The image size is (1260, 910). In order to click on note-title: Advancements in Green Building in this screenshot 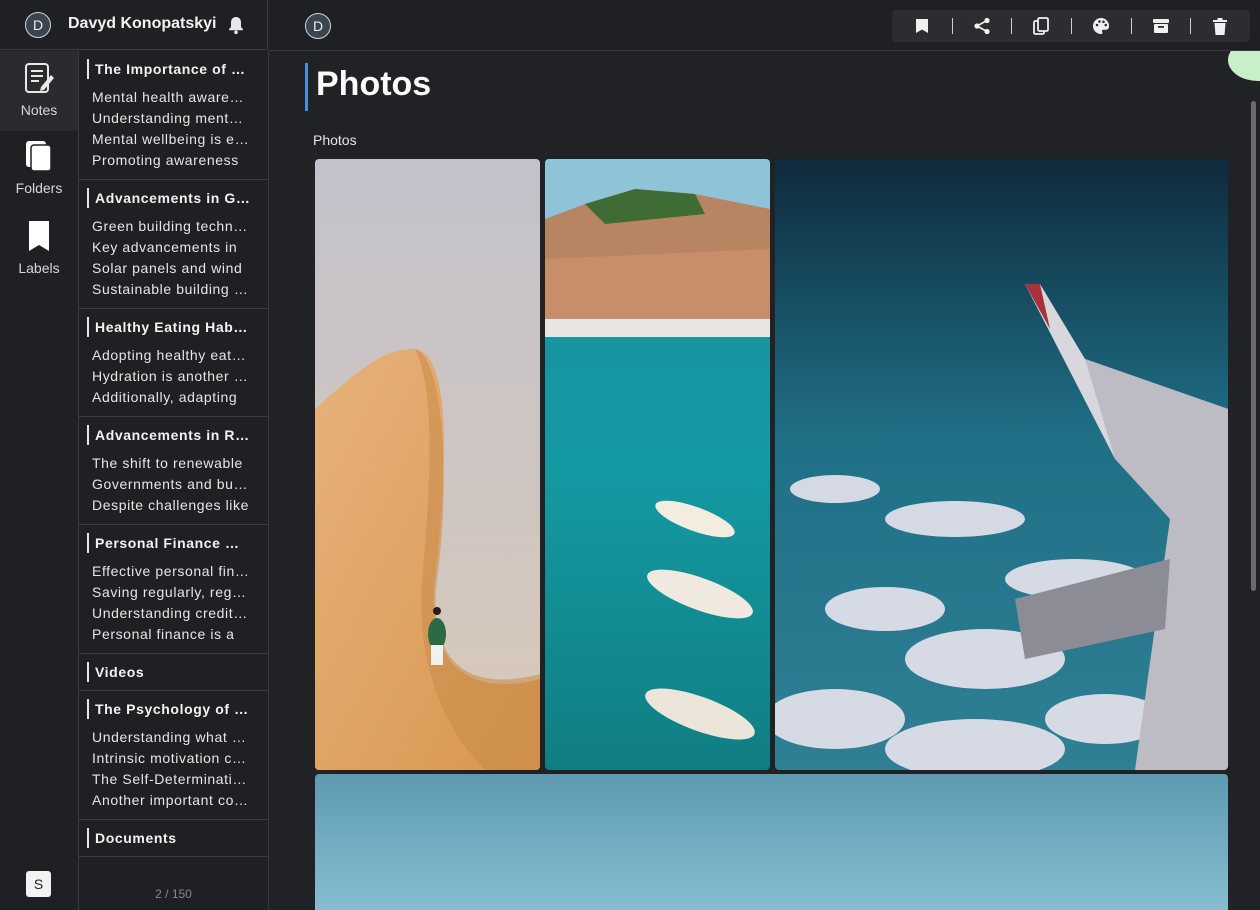, I will do `click(168, 198)`.